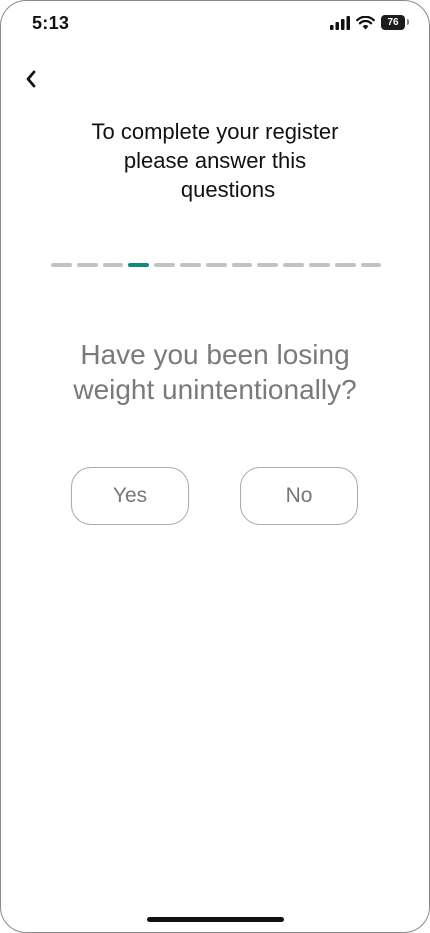 This screenshot has height=933, width=430. I want to click on back-button, so click(31, 79).